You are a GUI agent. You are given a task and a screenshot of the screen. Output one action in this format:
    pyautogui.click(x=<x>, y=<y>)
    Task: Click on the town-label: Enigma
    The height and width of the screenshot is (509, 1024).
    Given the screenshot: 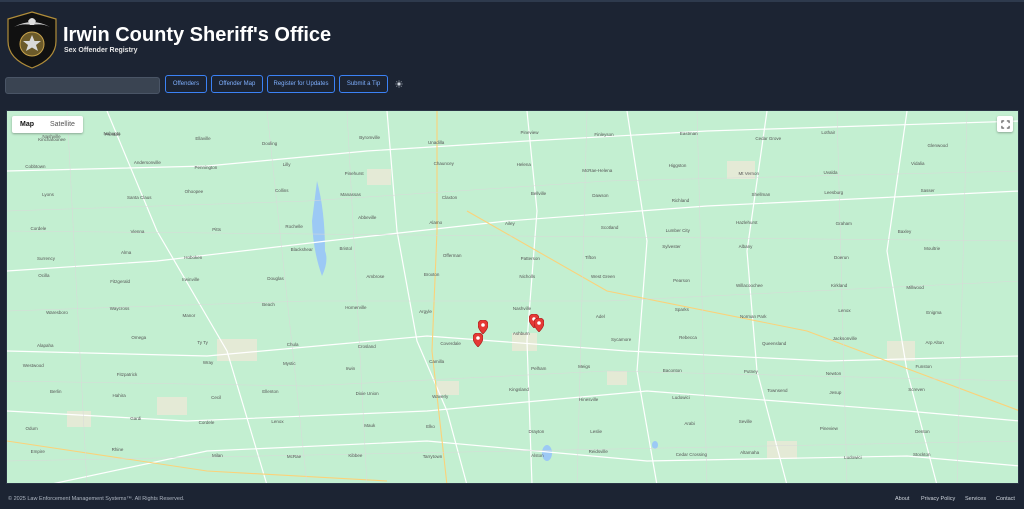 What is the action you would take?
    pyautogui.click(x=934, y=313)
    